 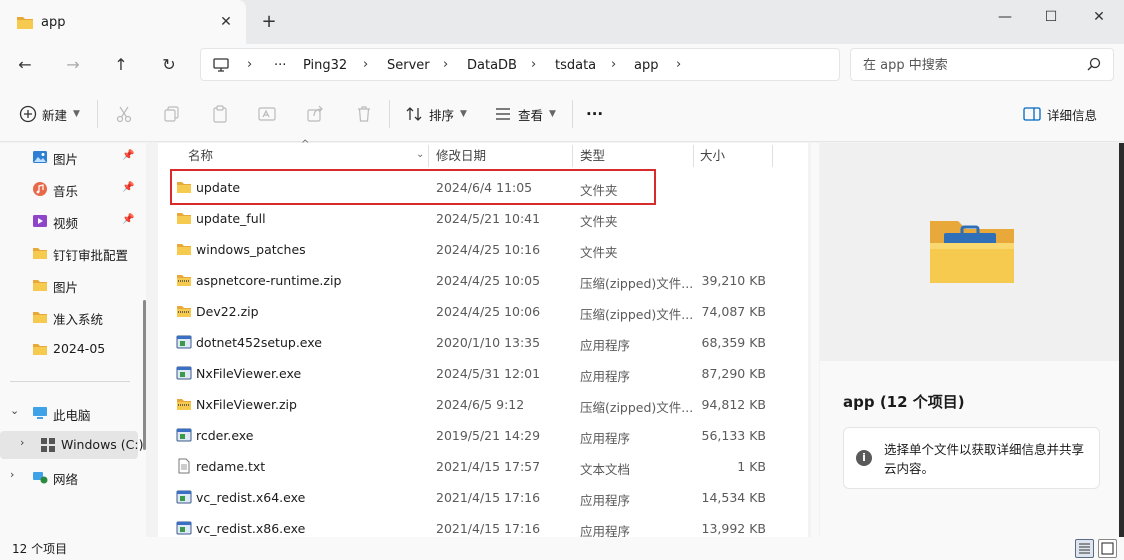 I want to click on back-button: ←, so click(x=25, y=65).